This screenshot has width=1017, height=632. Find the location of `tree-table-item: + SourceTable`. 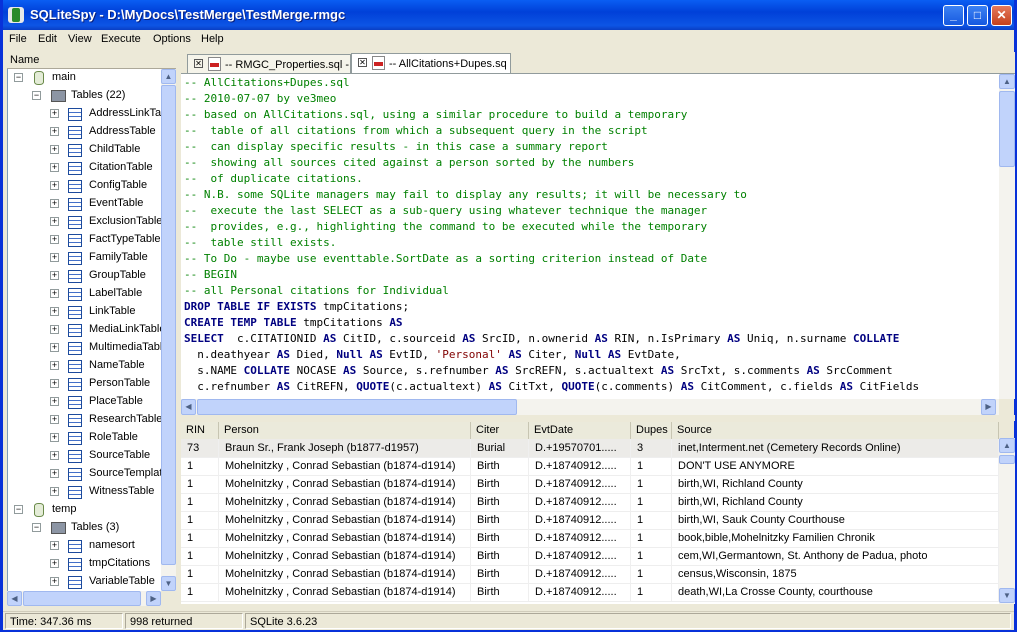

tree-table-item: + SourceTable is located at coordinates (85, 456).